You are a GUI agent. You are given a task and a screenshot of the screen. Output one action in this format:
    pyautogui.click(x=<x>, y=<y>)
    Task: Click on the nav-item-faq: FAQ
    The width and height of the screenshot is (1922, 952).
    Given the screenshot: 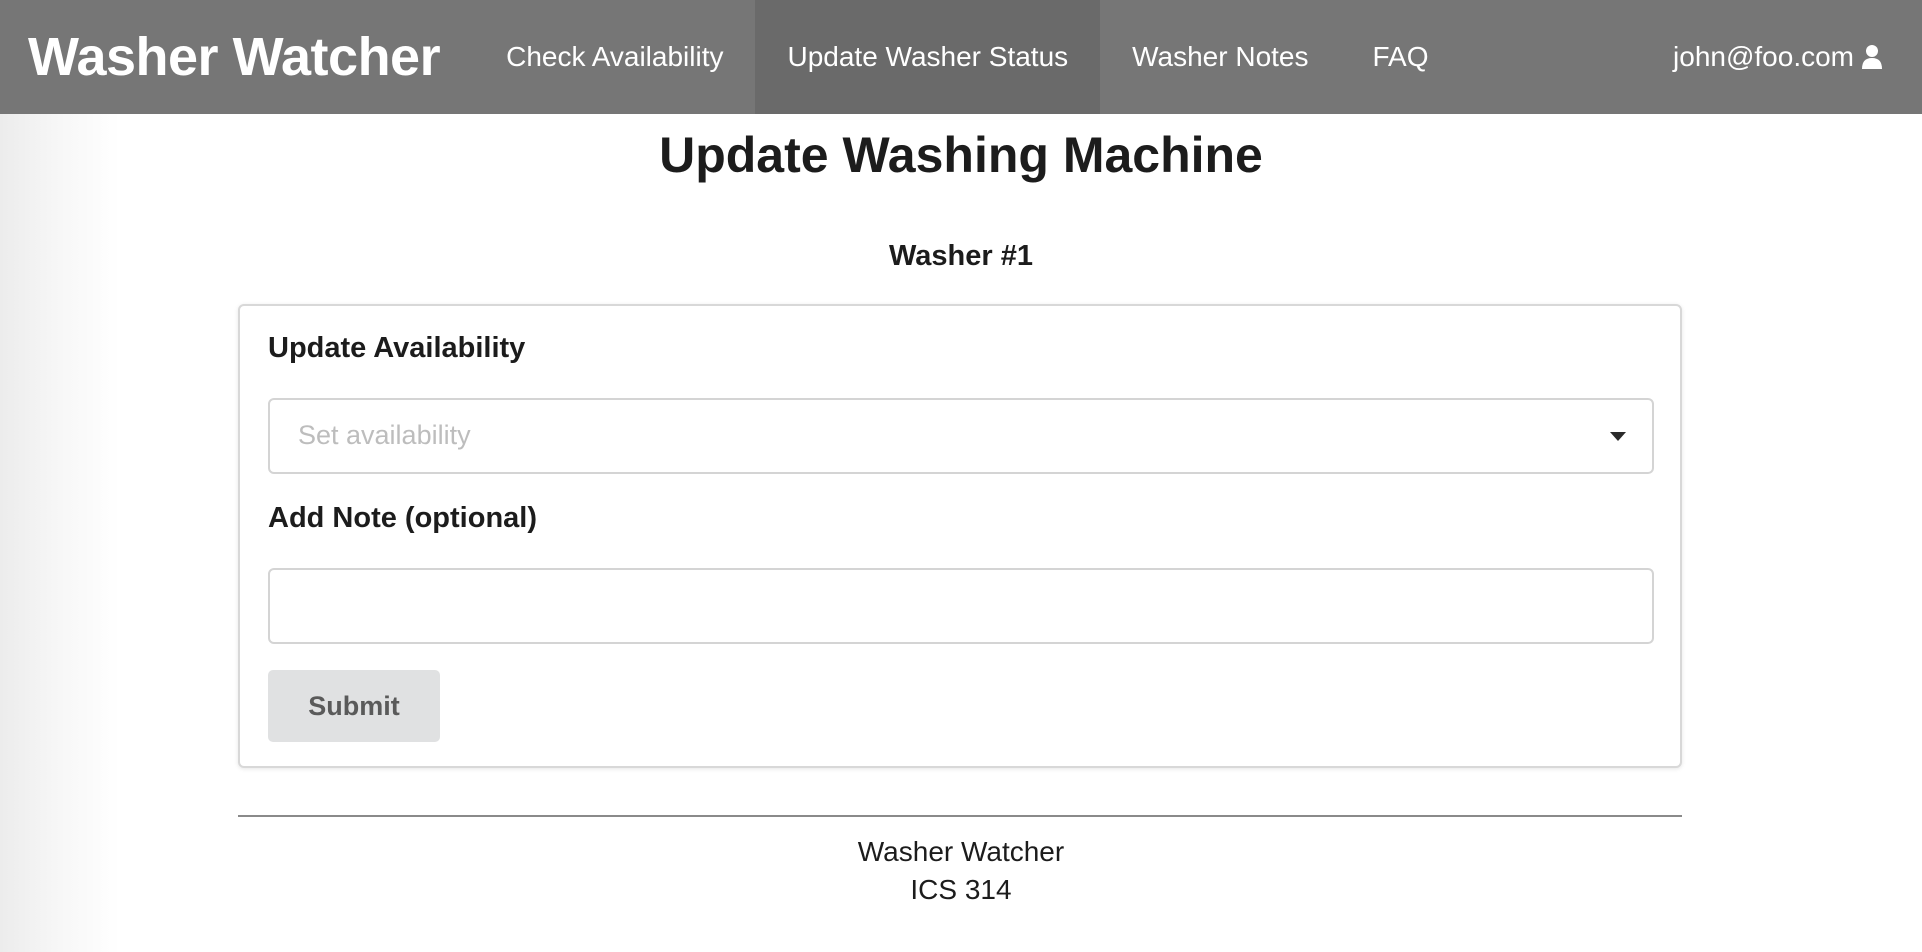 What is the action you would take?
    pyautogui.click(x=1401, y=57)
    